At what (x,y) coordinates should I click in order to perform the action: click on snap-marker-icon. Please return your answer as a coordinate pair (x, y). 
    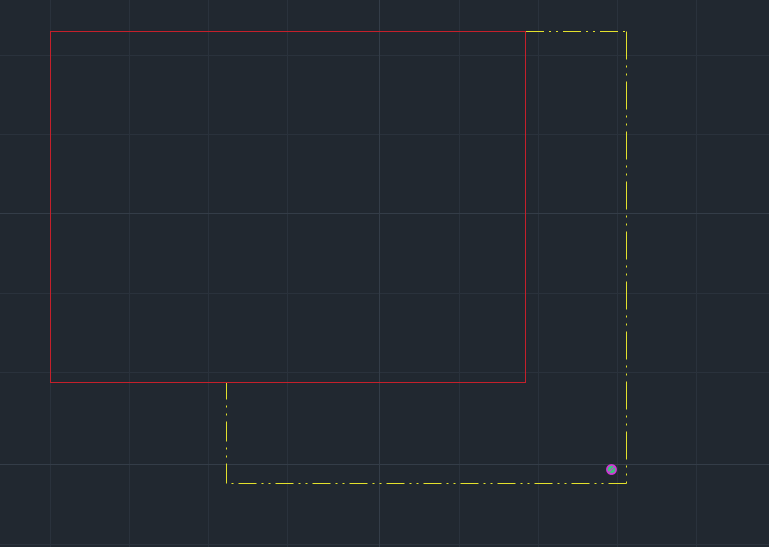
    Looking at the image, I should click on (611, 469).